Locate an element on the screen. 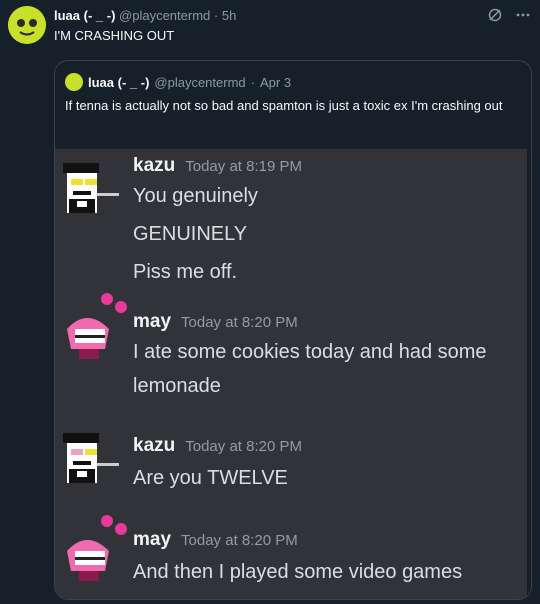 The width and height of the screenshot is (540, 604). message-line: Piss me off. is located at coordinates (185, 272).